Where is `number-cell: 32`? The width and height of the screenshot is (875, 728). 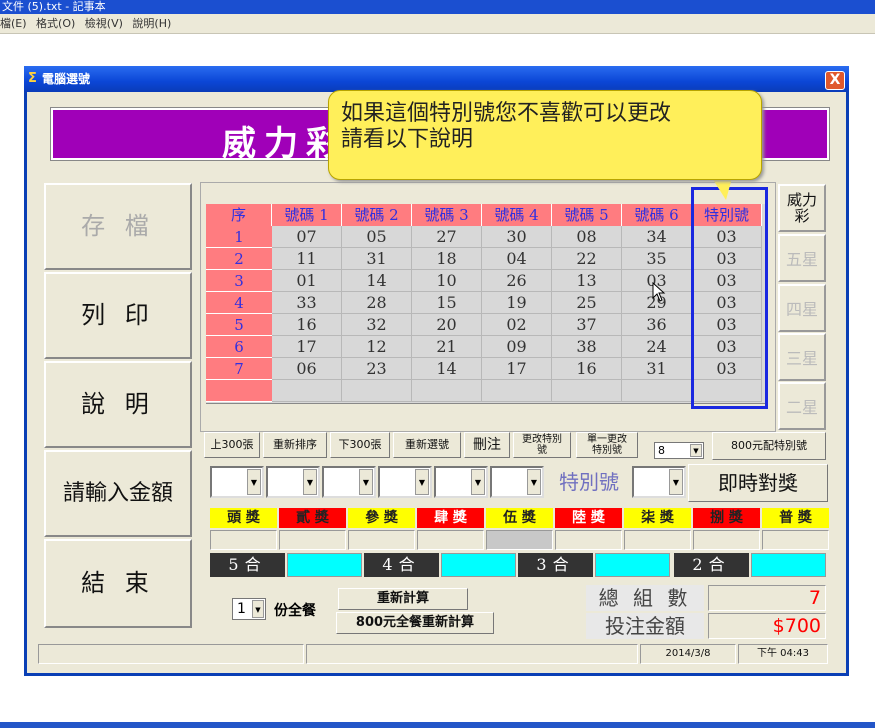
number-cell: 32 is located at coordinates (377, 325).